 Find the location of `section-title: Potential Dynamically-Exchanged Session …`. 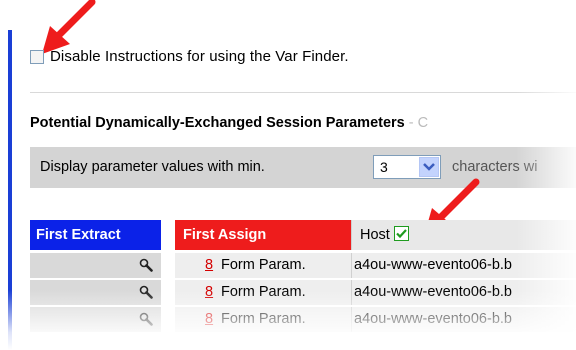

section-title: Potential Dynamically-Exchanged Session … is located at coordinates (229, 123).